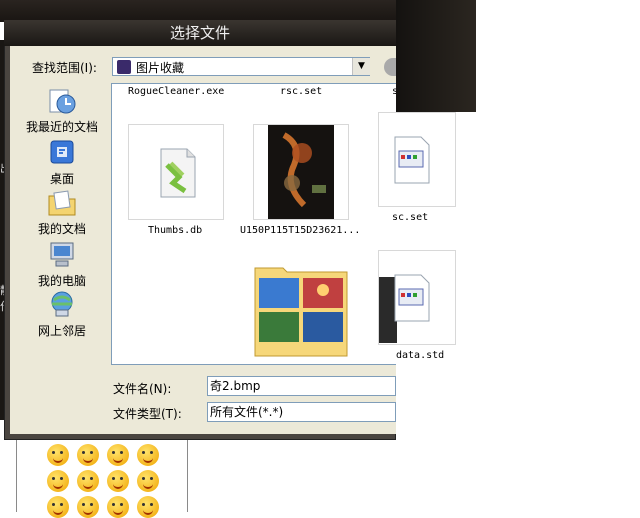 Image resolution: width=640 pixels, height=518 pixels. I want to click on file-thumbnail-folder, so click(301, 311).